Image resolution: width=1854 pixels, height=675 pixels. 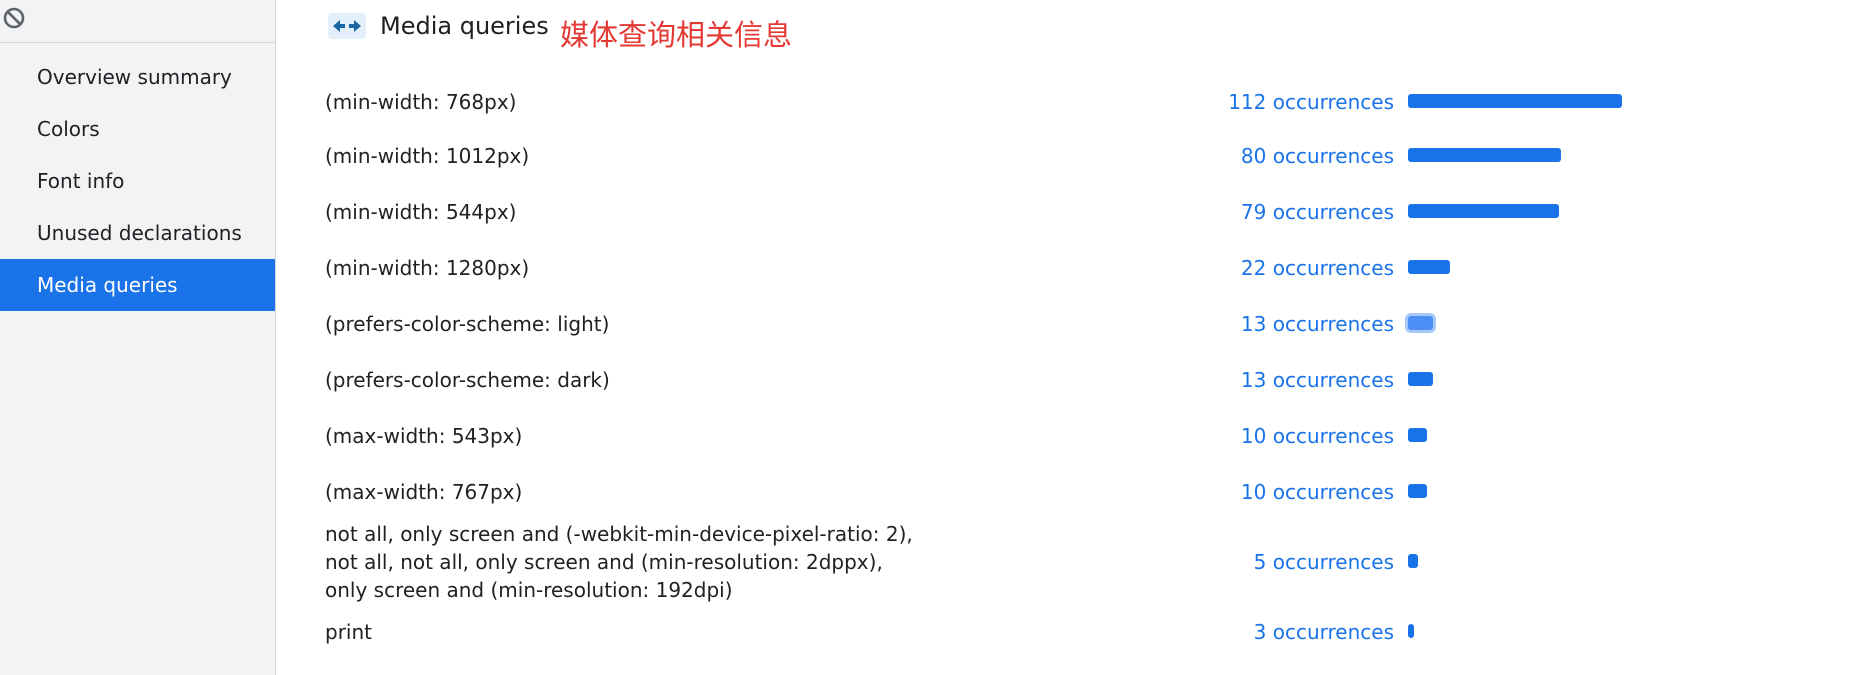 What do you see at coordinates (421, 102) in the screenshot?
I see `media-query-text: (min-width: 768px)` at bounding box center [421, 102].